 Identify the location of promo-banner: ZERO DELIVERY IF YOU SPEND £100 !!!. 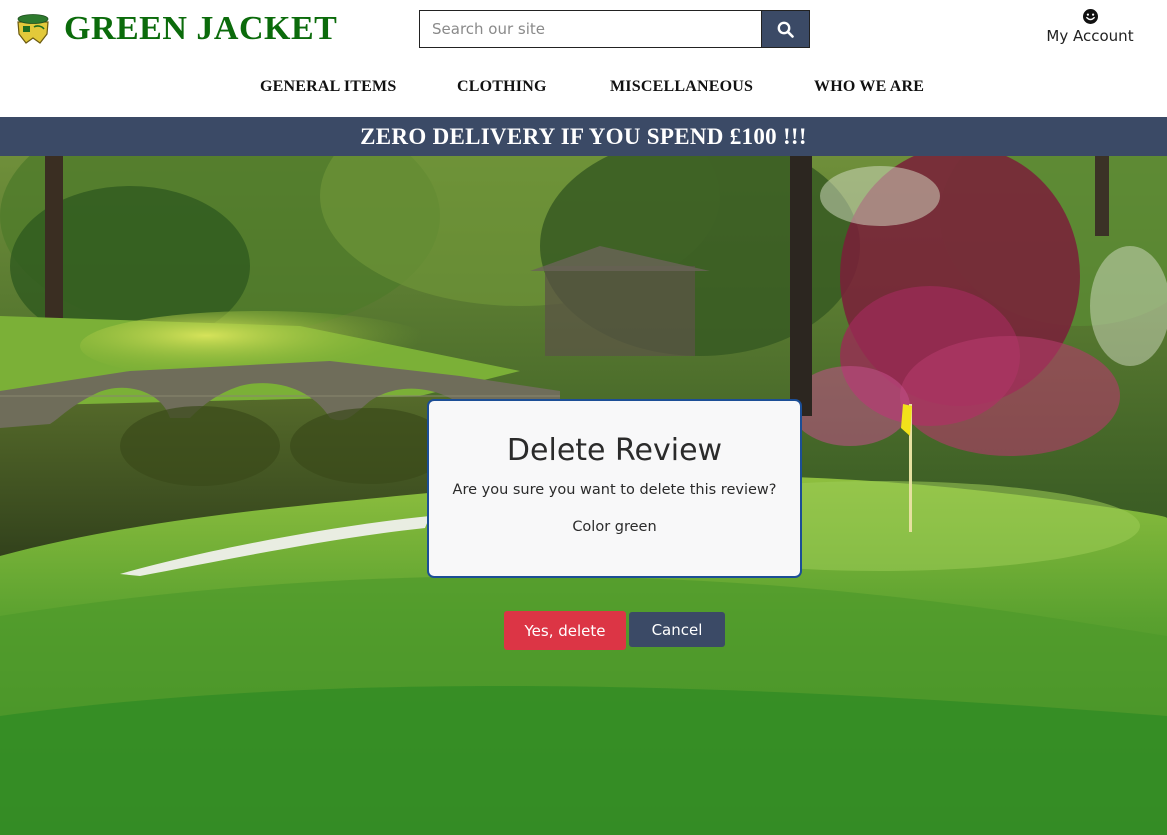
(583, 136).